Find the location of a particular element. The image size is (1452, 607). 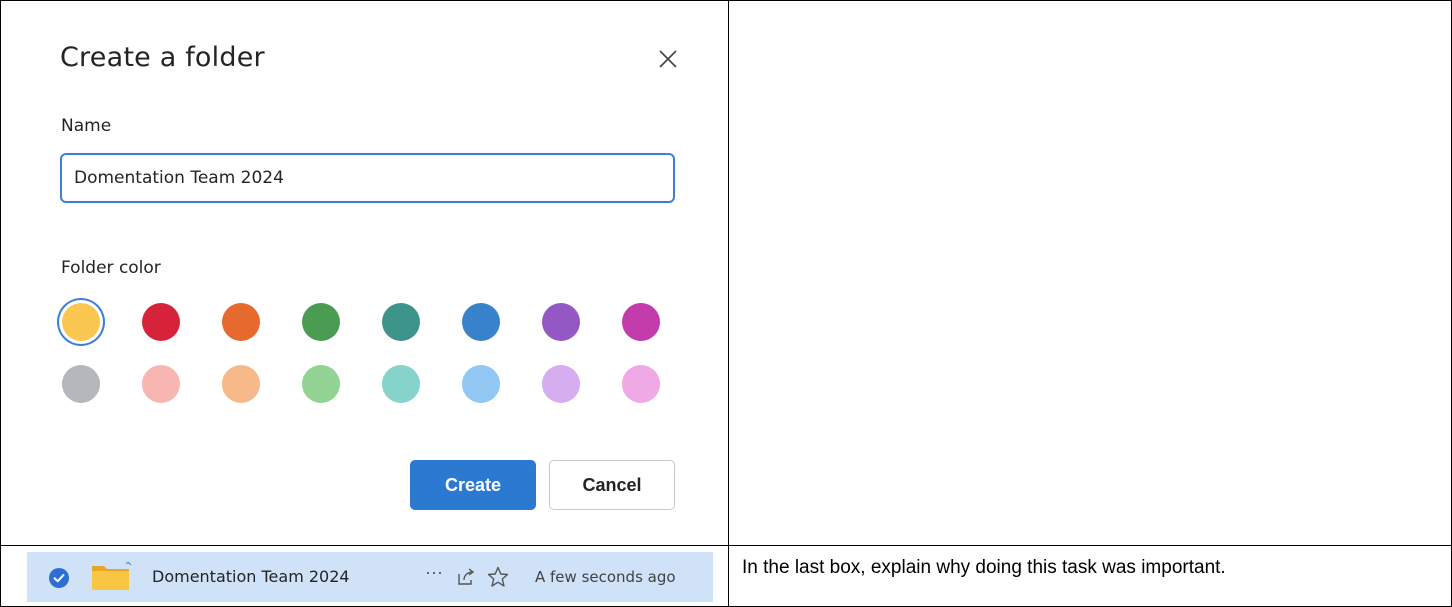

star-icon is located at coordinates (498, 577).